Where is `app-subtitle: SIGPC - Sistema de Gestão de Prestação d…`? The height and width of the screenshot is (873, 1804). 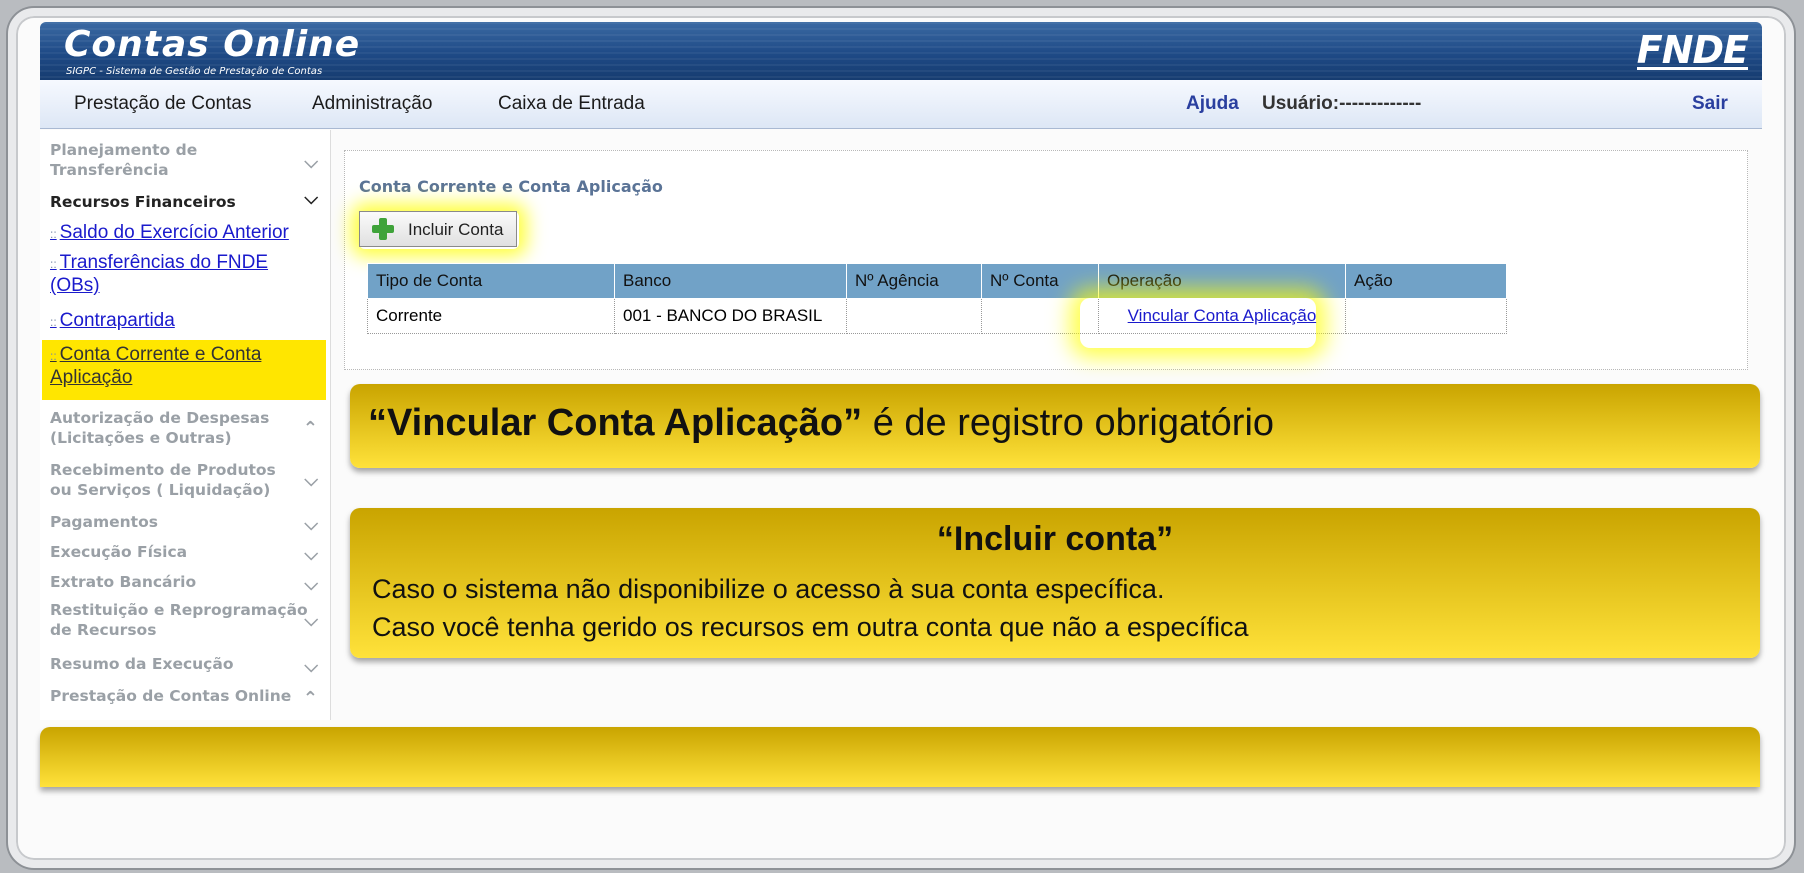 app-subtitle: SIGPC - Sistema de Gestão de Prestação d… is located at coordinates (194, 71).